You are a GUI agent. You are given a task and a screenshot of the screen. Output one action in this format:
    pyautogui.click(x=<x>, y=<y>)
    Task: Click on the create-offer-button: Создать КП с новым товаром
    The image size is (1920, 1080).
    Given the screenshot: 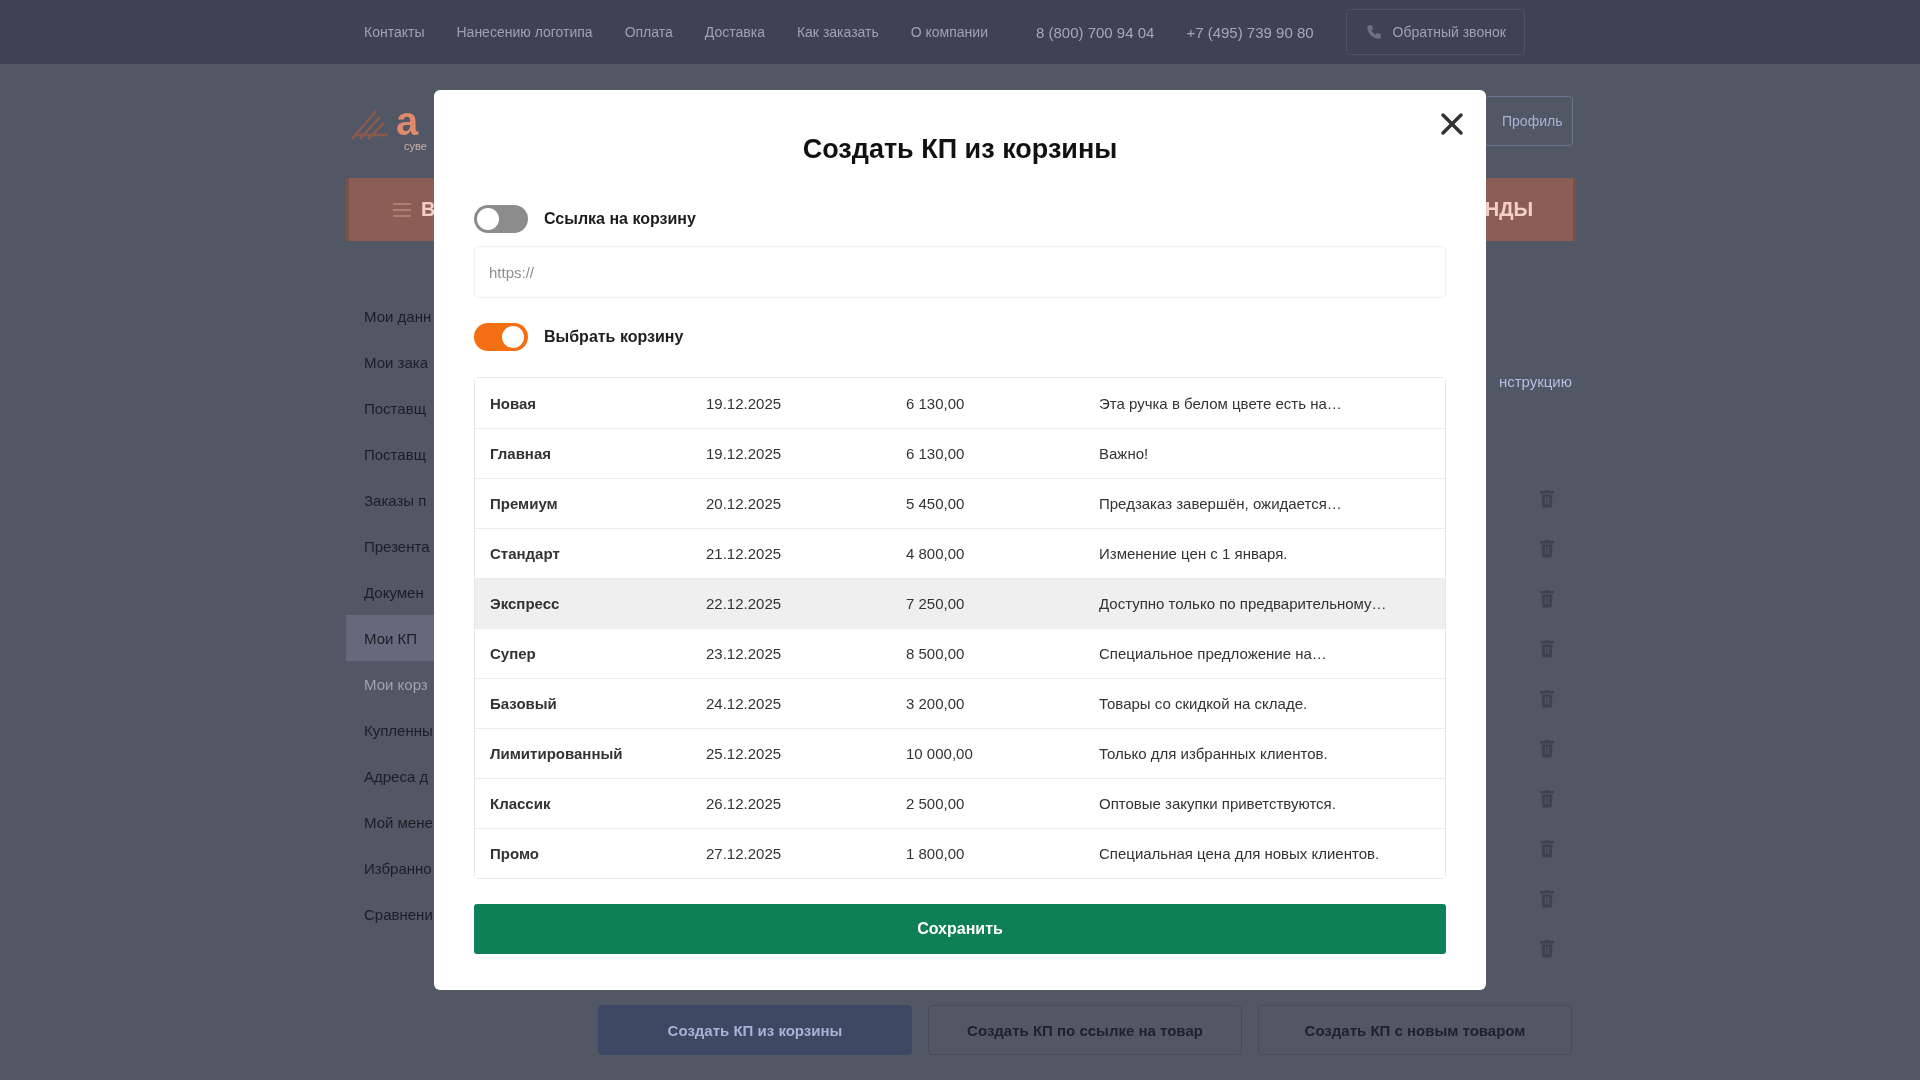 What is the action you would take?
    pyautogui.click(x=1415, y=1030)
    